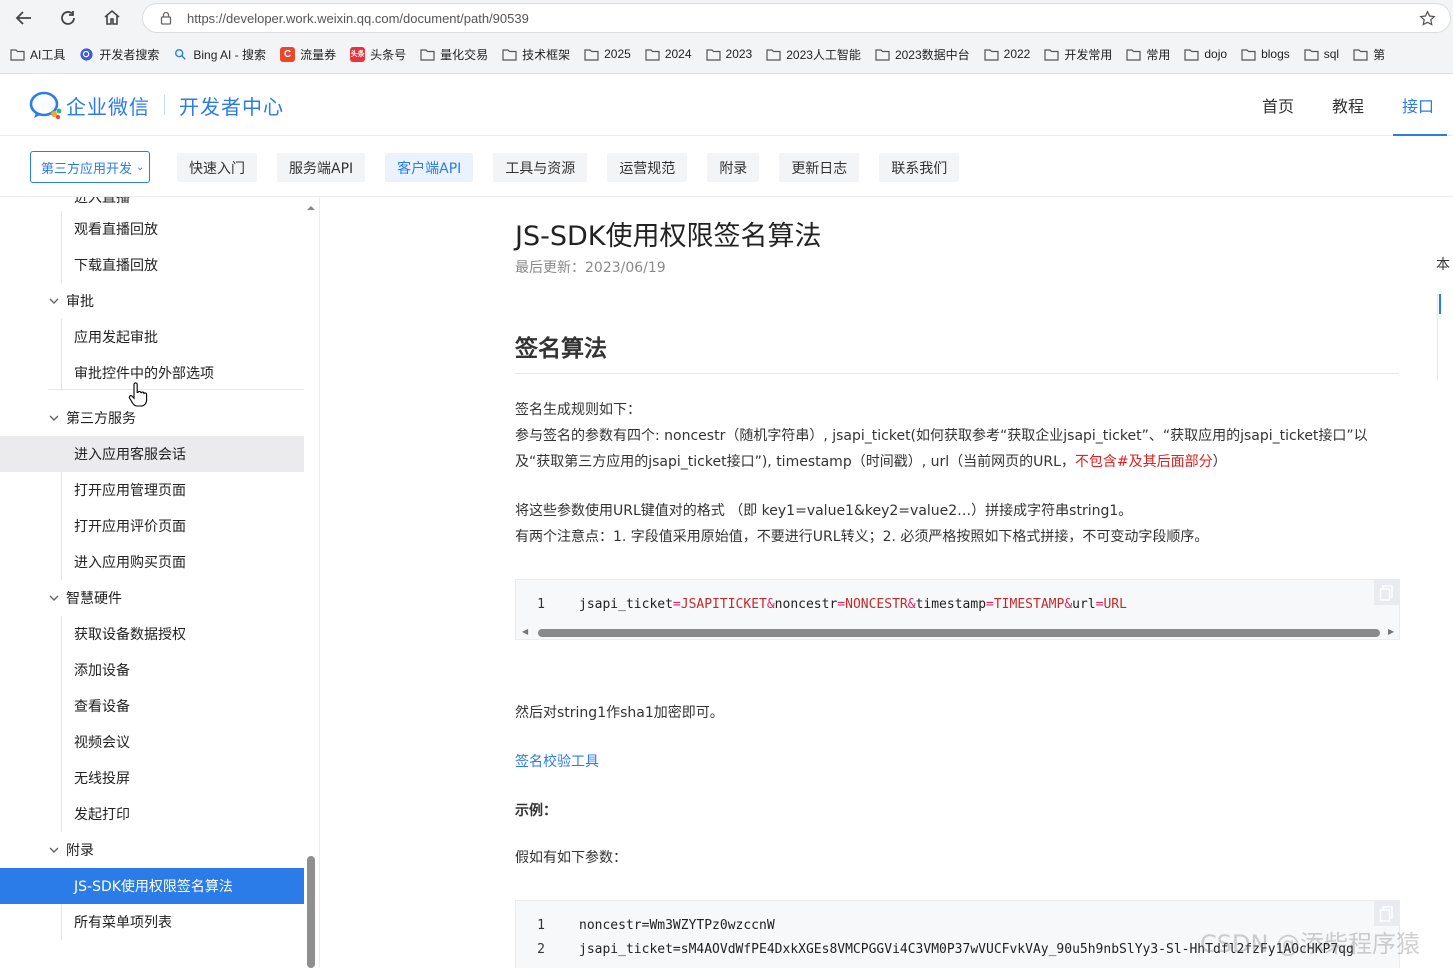  Describe the element at coordinates (733, 167) in the screenshot. I see `tab-item: 附录` at that location.